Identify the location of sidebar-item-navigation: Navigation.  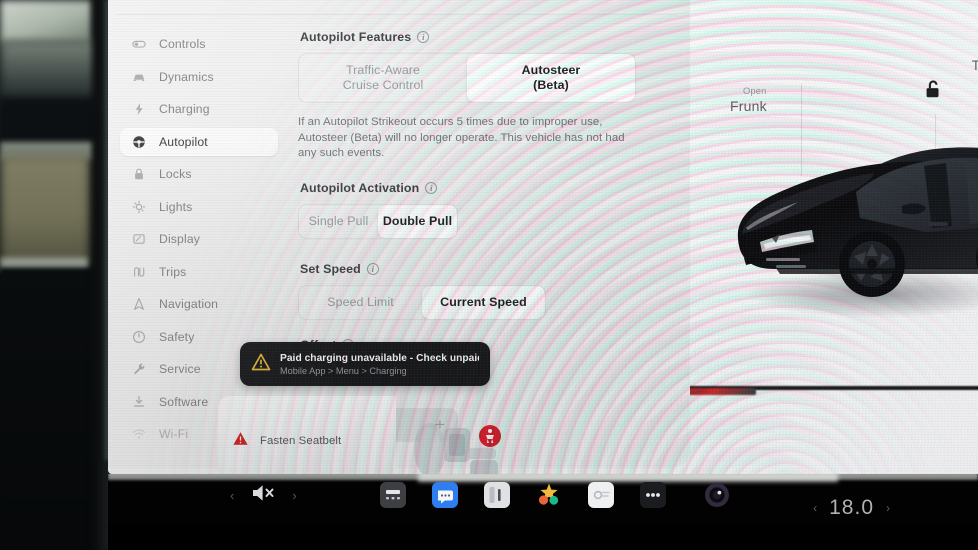
(199, 304).